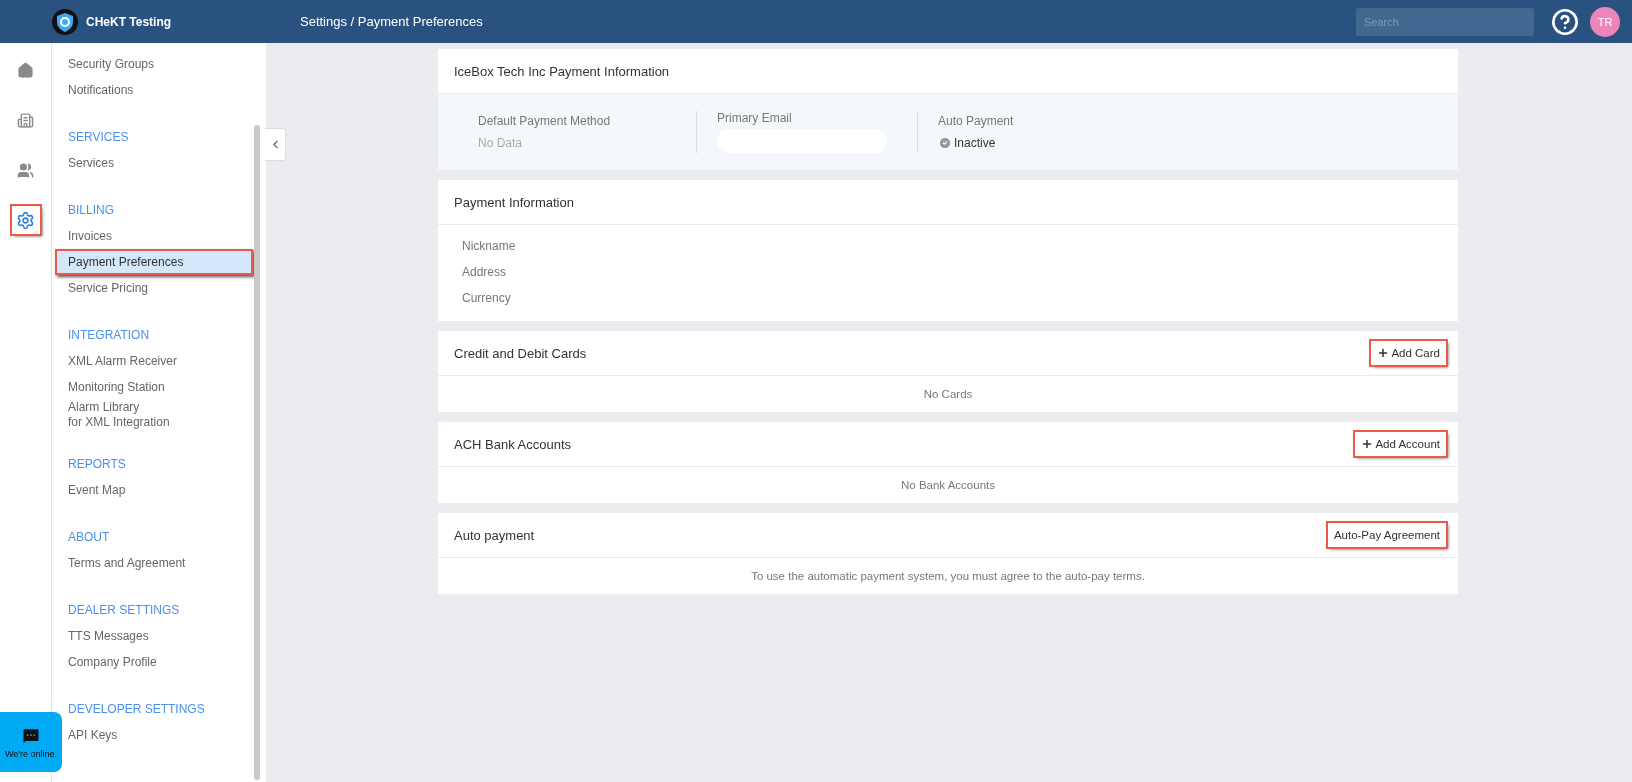  Describe the element at coordinates (545, 121) in the screenshot. I see `field-label: Default Payment Method` at that location.